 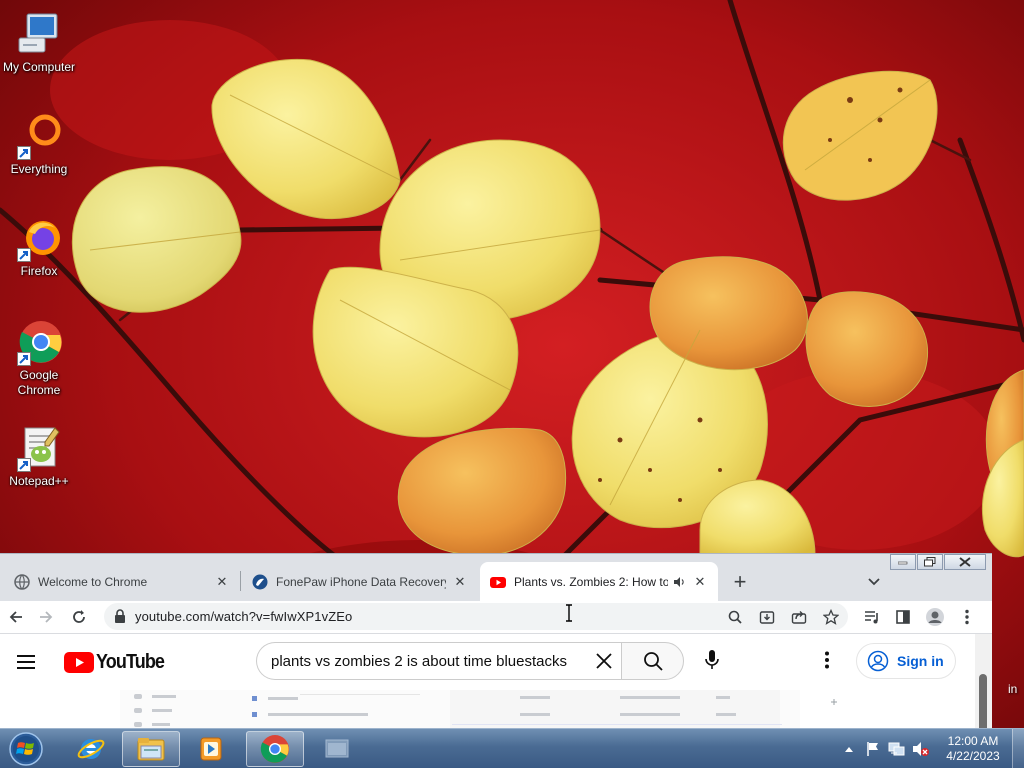 What do you see at coordinates (591, 581) in the screenshot?
I see `tab-title: Plants vs. Zombies 2: How to` at bounding box center [591, 581].